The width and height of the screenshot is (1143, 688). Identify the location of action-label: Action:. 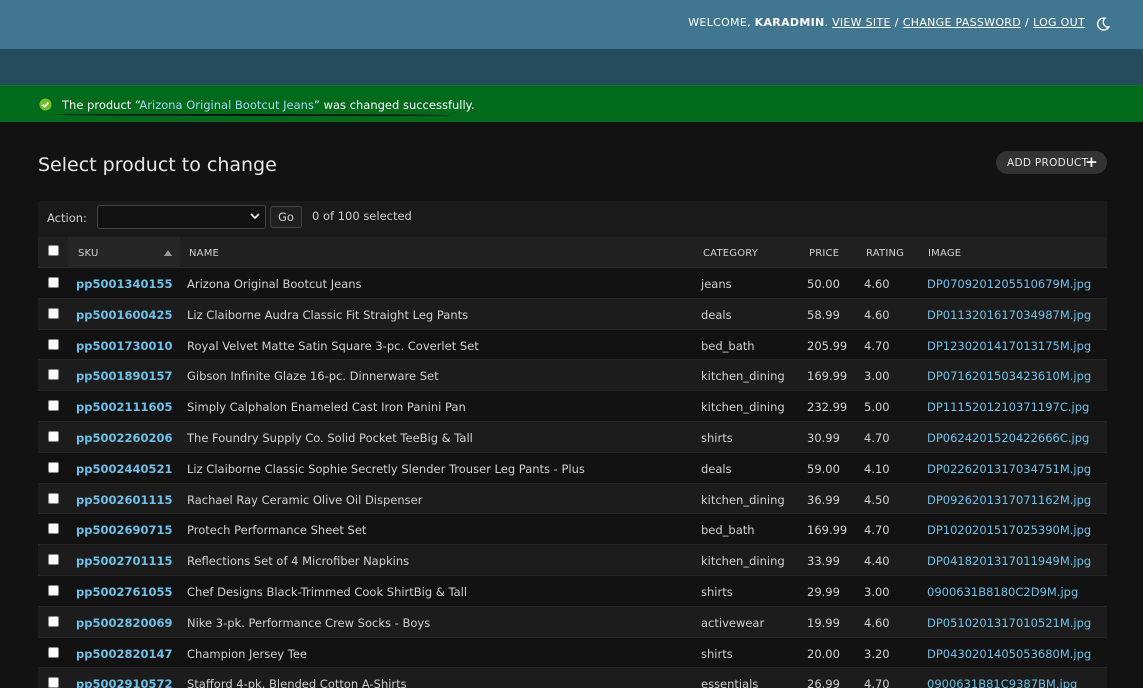
(67, 218).